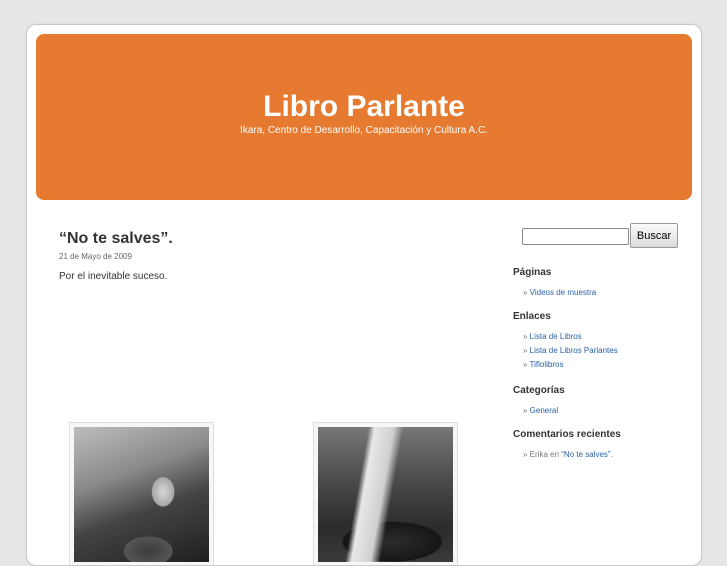 This screenshot has width=727, height=566. What do you see at coordinates (544, 410) in the screenshot?
I see `link-general: General` at bounding box center [544, 410].